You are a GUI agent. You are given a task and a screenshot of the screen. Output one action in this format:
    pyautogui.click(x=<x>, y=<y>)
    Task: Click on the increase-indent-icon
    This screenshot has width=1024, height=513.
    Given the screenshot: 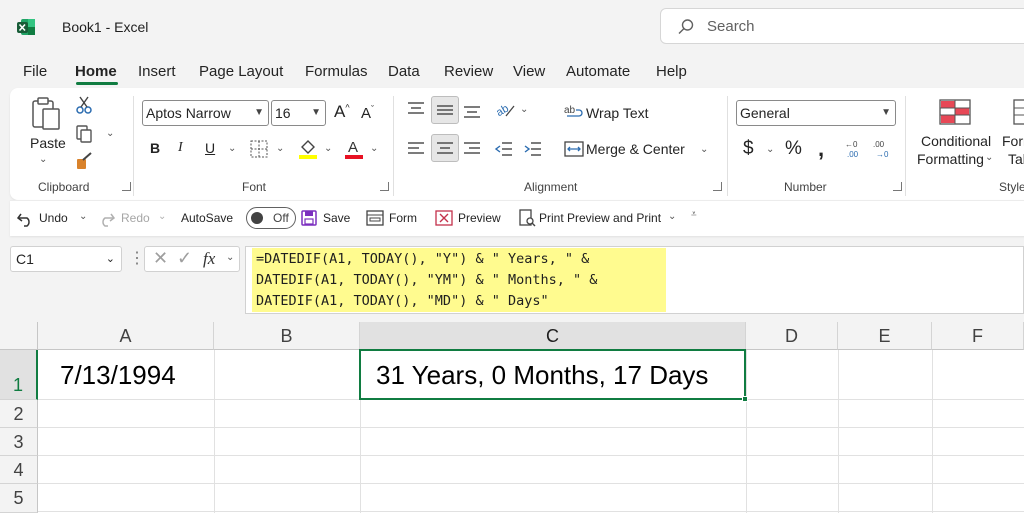 What is the action you would take?
    pyautogui.click(x=533, y=149)
    